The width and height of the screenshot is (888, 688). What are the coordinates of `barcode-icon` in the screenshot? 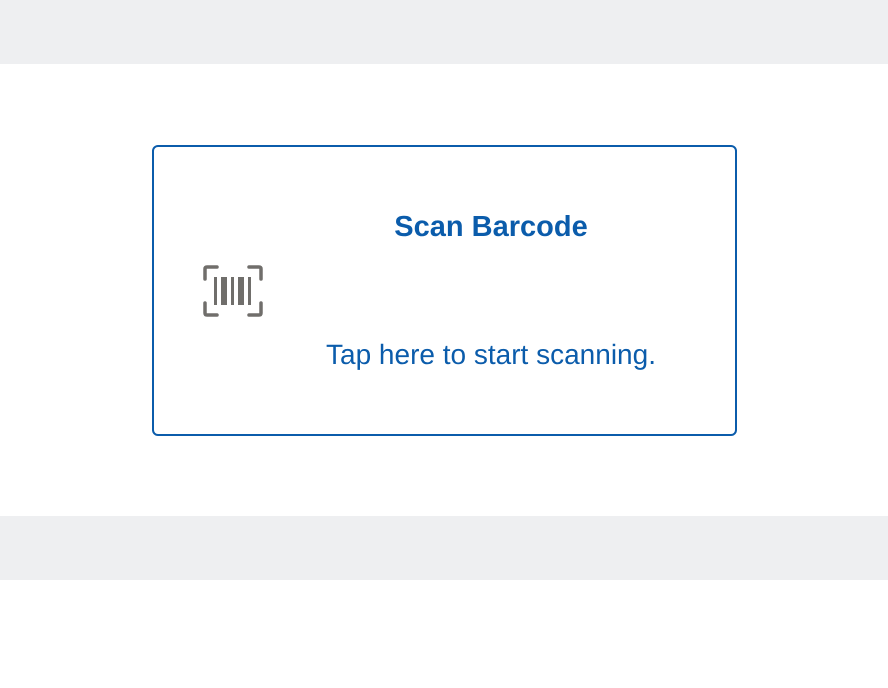 It's located at (232, 291).